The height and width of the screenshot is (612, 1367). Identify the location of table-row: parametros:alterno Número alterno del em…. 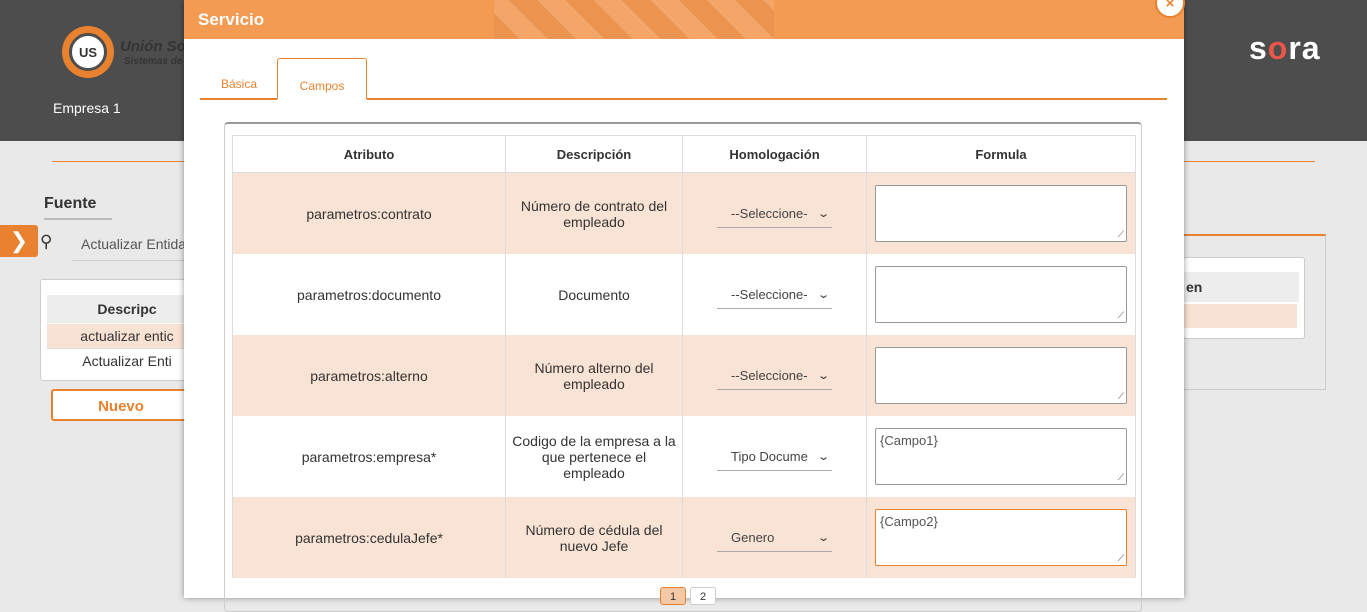
(684, 375).